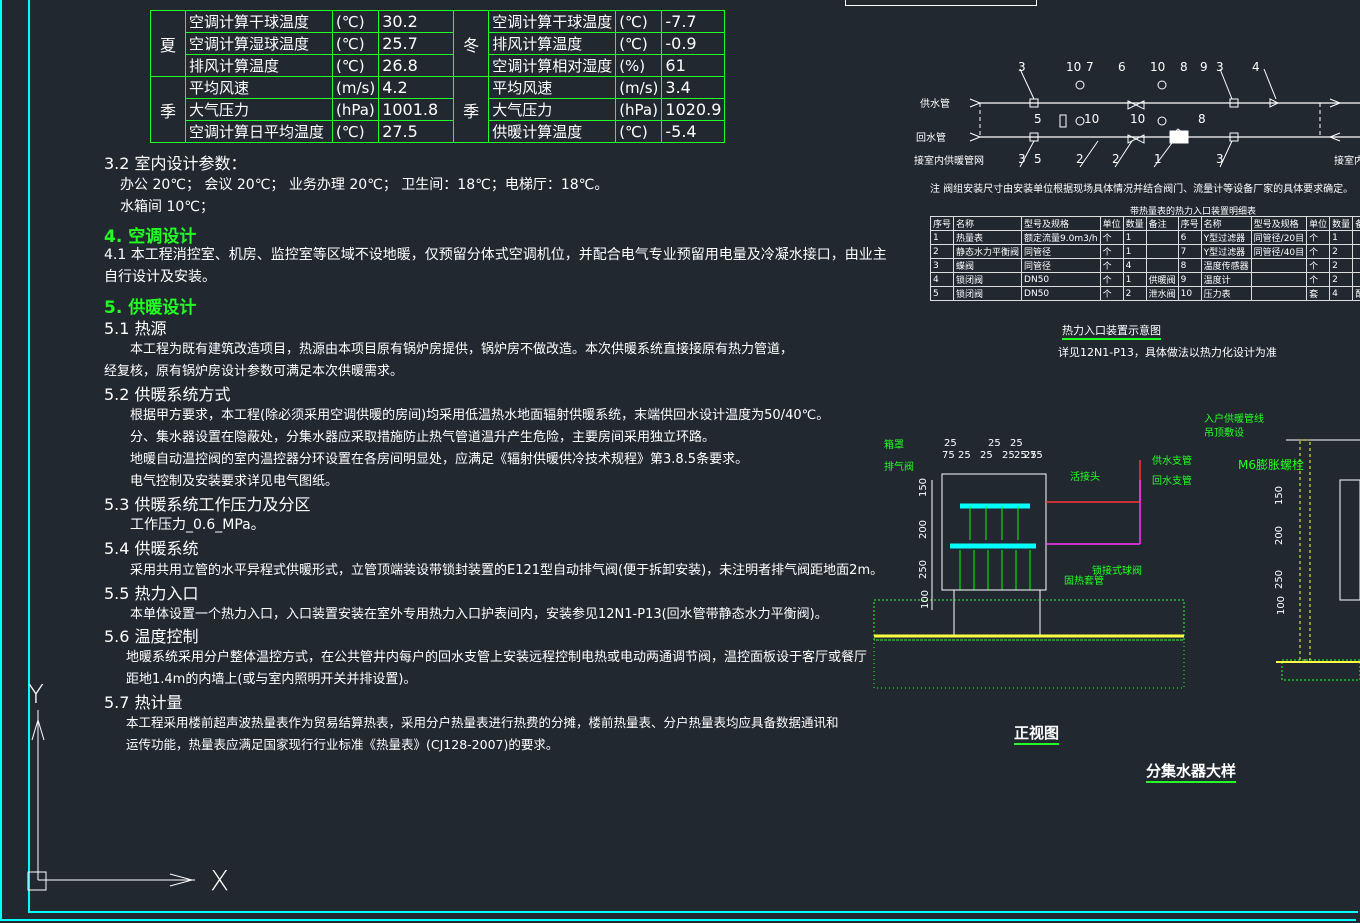 The image size is (1360, 923). I want to click on table-cell: 1020.9, so click(693, 109).